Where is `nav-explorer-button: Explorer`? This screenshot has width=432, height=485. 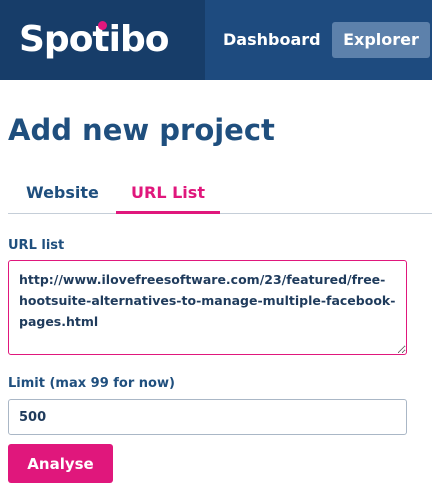 nav-explorer-button: Explorer is located at coordinates (381, 40).